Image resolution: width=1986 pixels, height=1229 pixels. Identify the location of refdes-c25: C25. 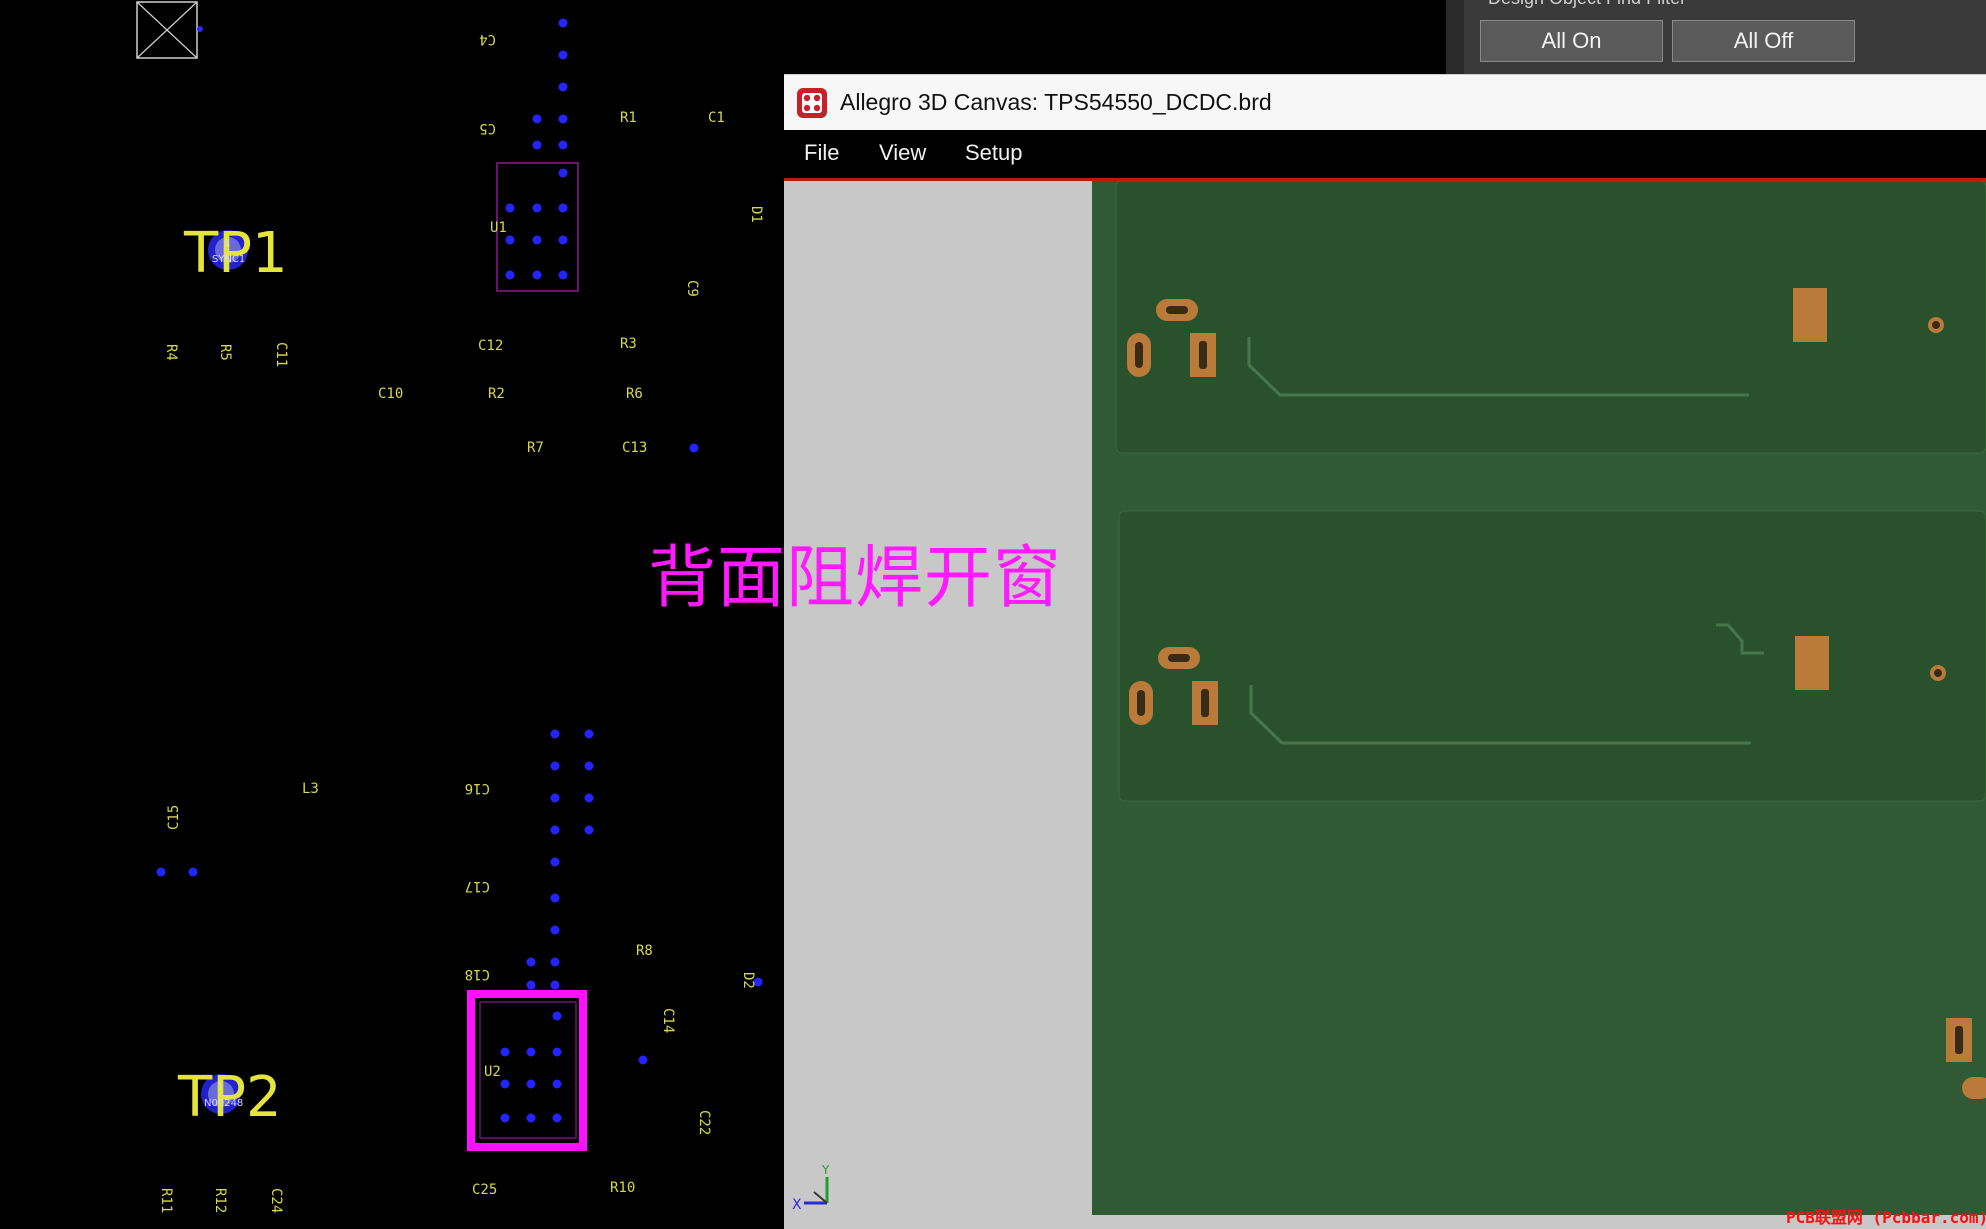
(484, 1190).